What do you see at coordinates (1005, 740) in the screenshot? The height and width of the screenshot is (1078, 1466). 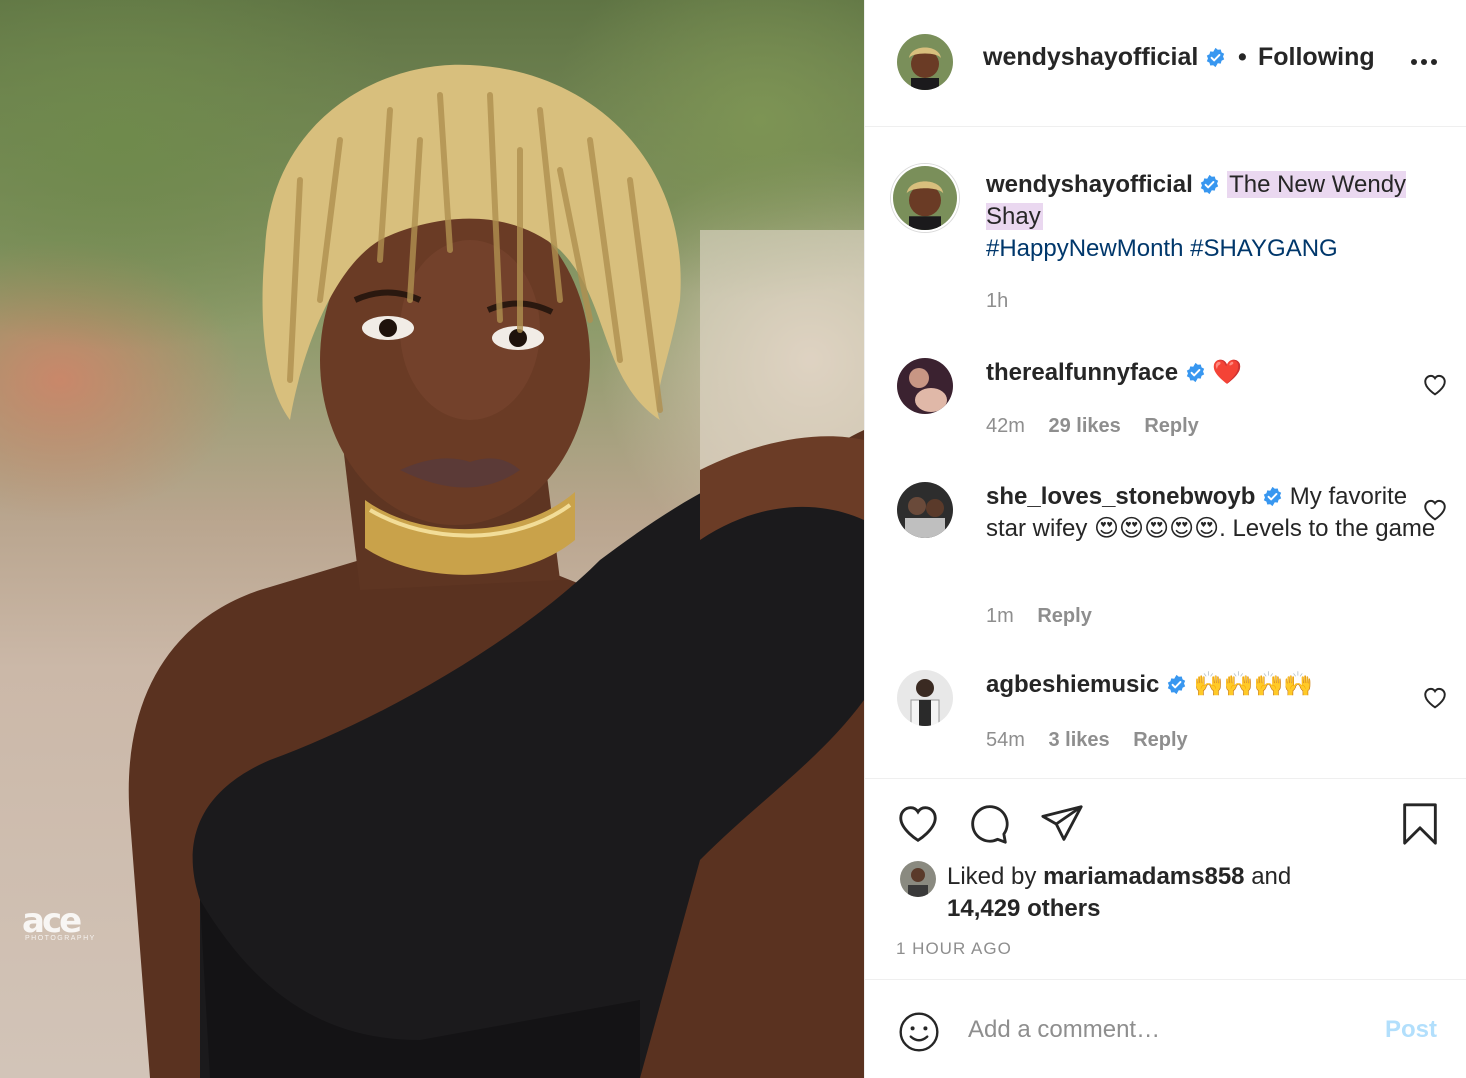 I see `comment-time: 54m` at bounding box center [1005, 740].